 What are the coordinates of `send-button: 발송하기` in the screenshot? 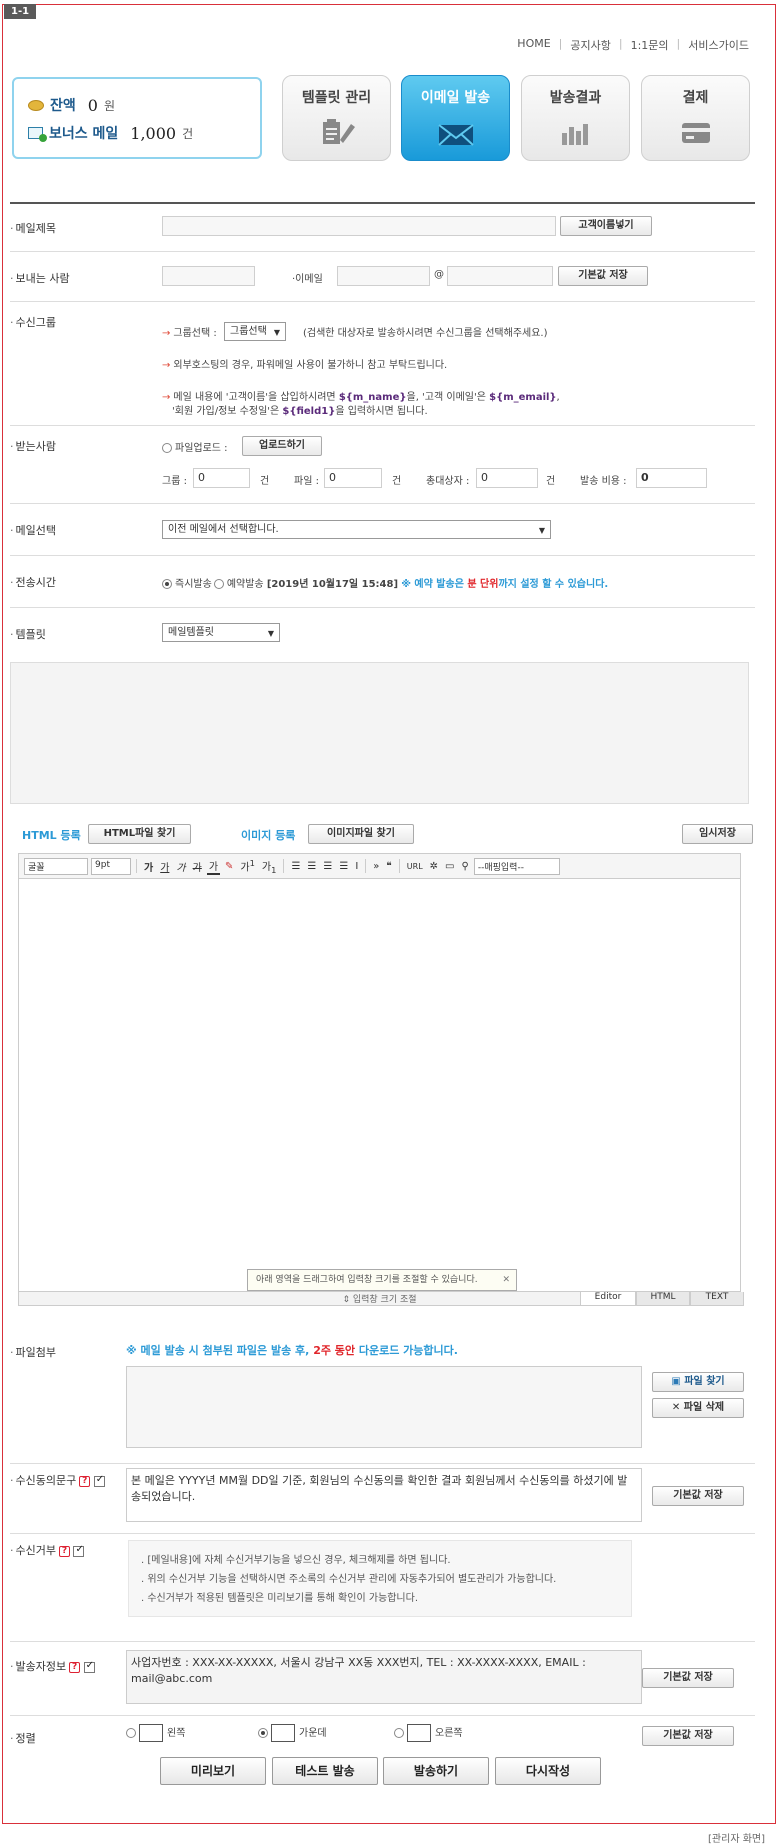 It's located at (436, 1771).